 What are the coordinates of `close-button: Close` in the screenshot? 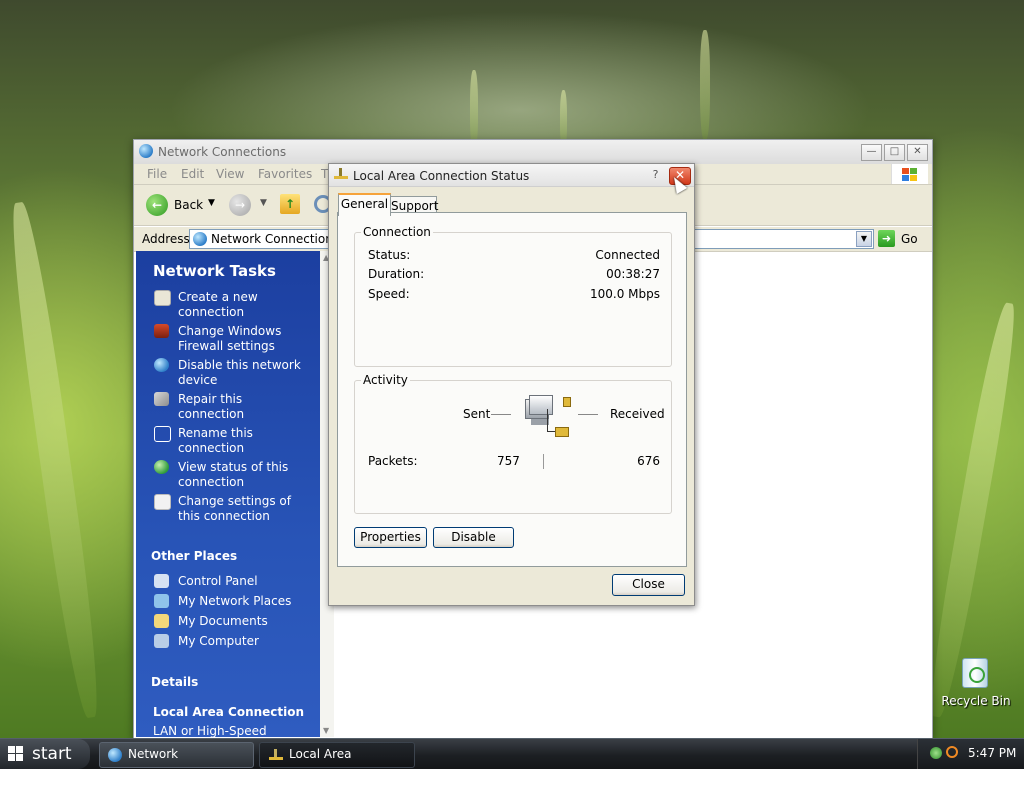 It's located at (648, 585).